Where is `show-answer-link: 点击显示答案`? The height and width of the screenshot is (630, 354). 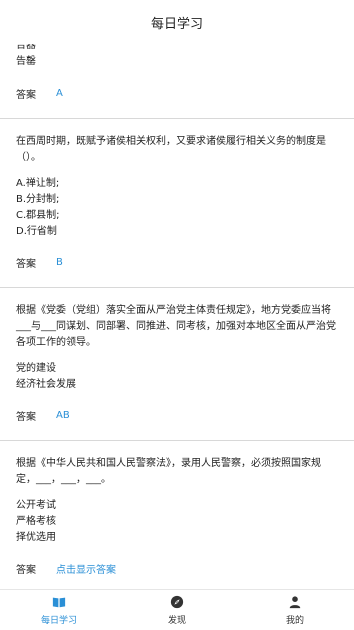
show-answer-link: 点击显示答案 is located at coordinates (86, 568).